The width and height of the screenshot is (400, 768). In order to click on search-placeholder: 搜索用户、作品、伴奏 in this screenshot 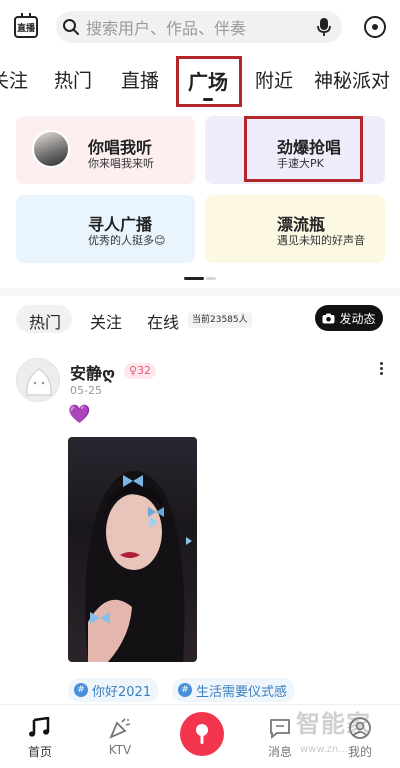, I will do `click(166, 28)`.